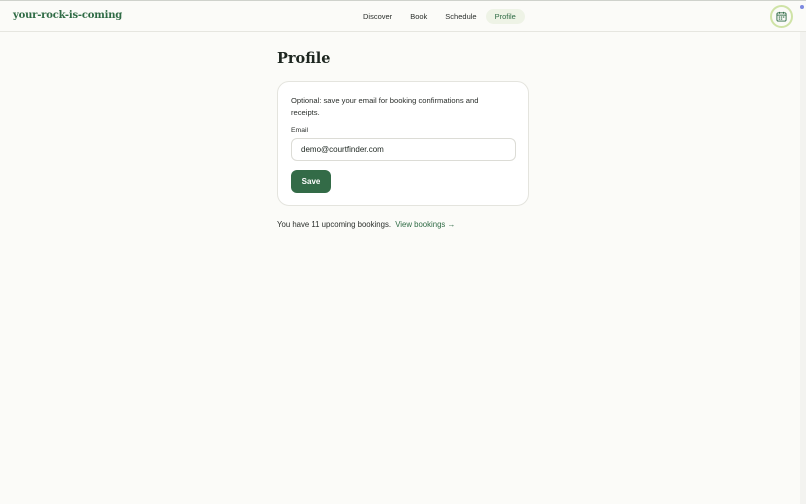 The height and width of the screenshot is (504, 806). I want to click on nav-discover: Discover, so click(377, 16).